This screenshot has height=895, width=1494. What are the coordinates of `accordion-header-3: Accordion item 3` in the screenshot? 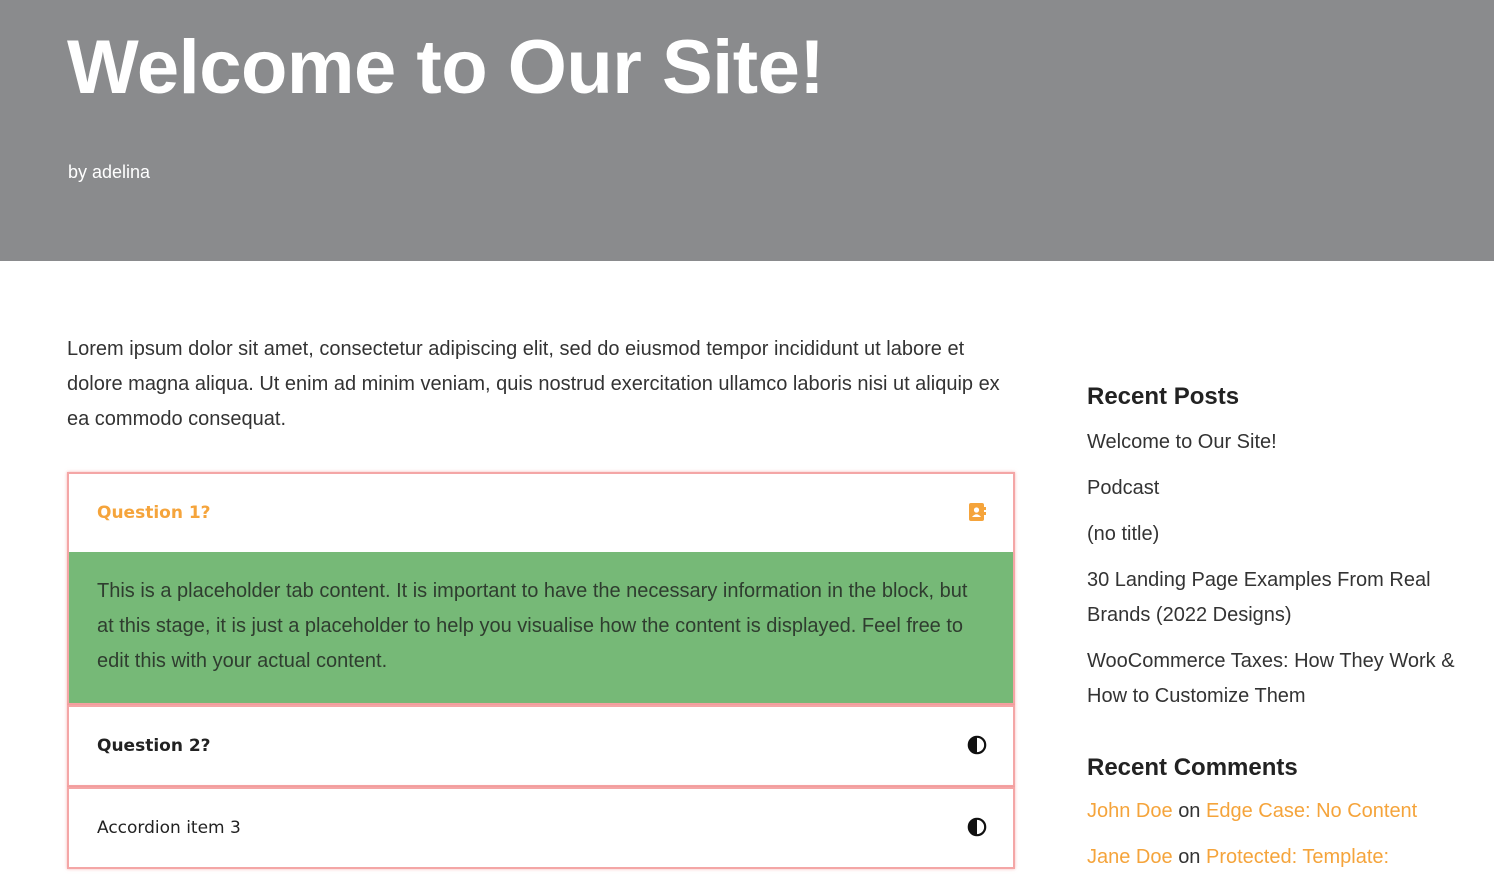 It's located at (541, 828).